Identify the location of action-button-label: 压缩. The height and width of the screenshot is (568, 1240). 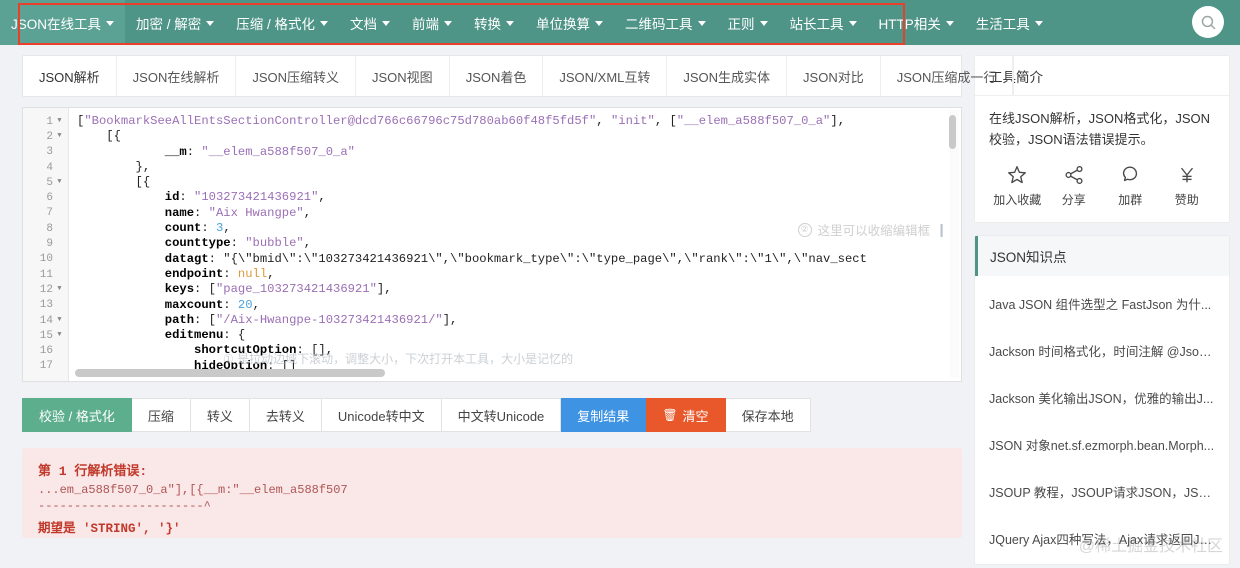
(160, 416).